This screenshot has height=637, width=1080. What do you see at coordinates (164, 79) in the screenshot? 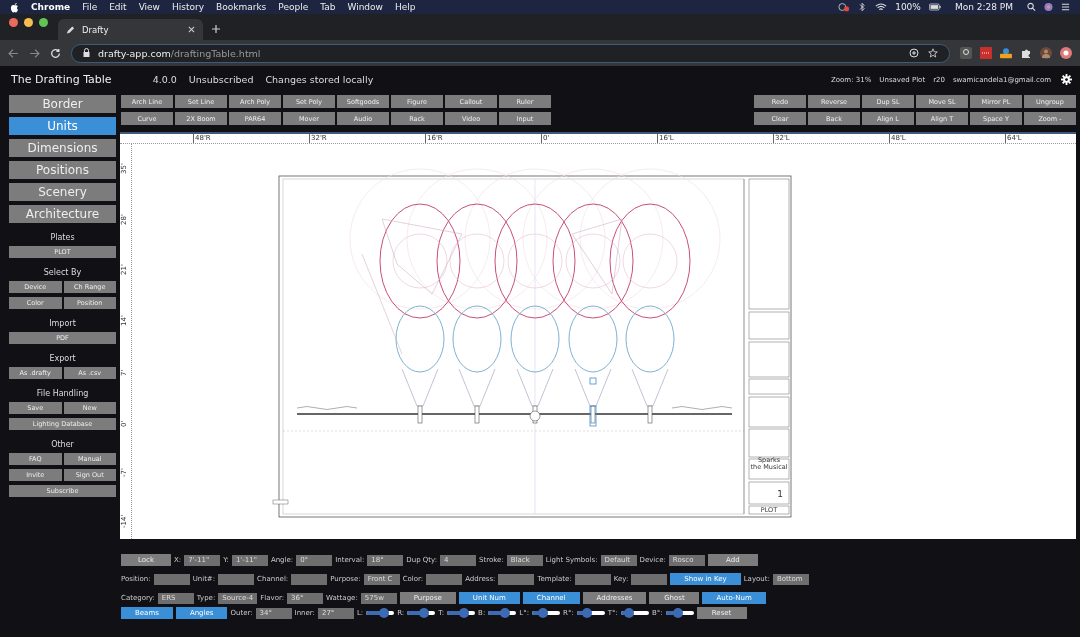
I see `version-label: 4.0.0` at bounding box center [164, 79].